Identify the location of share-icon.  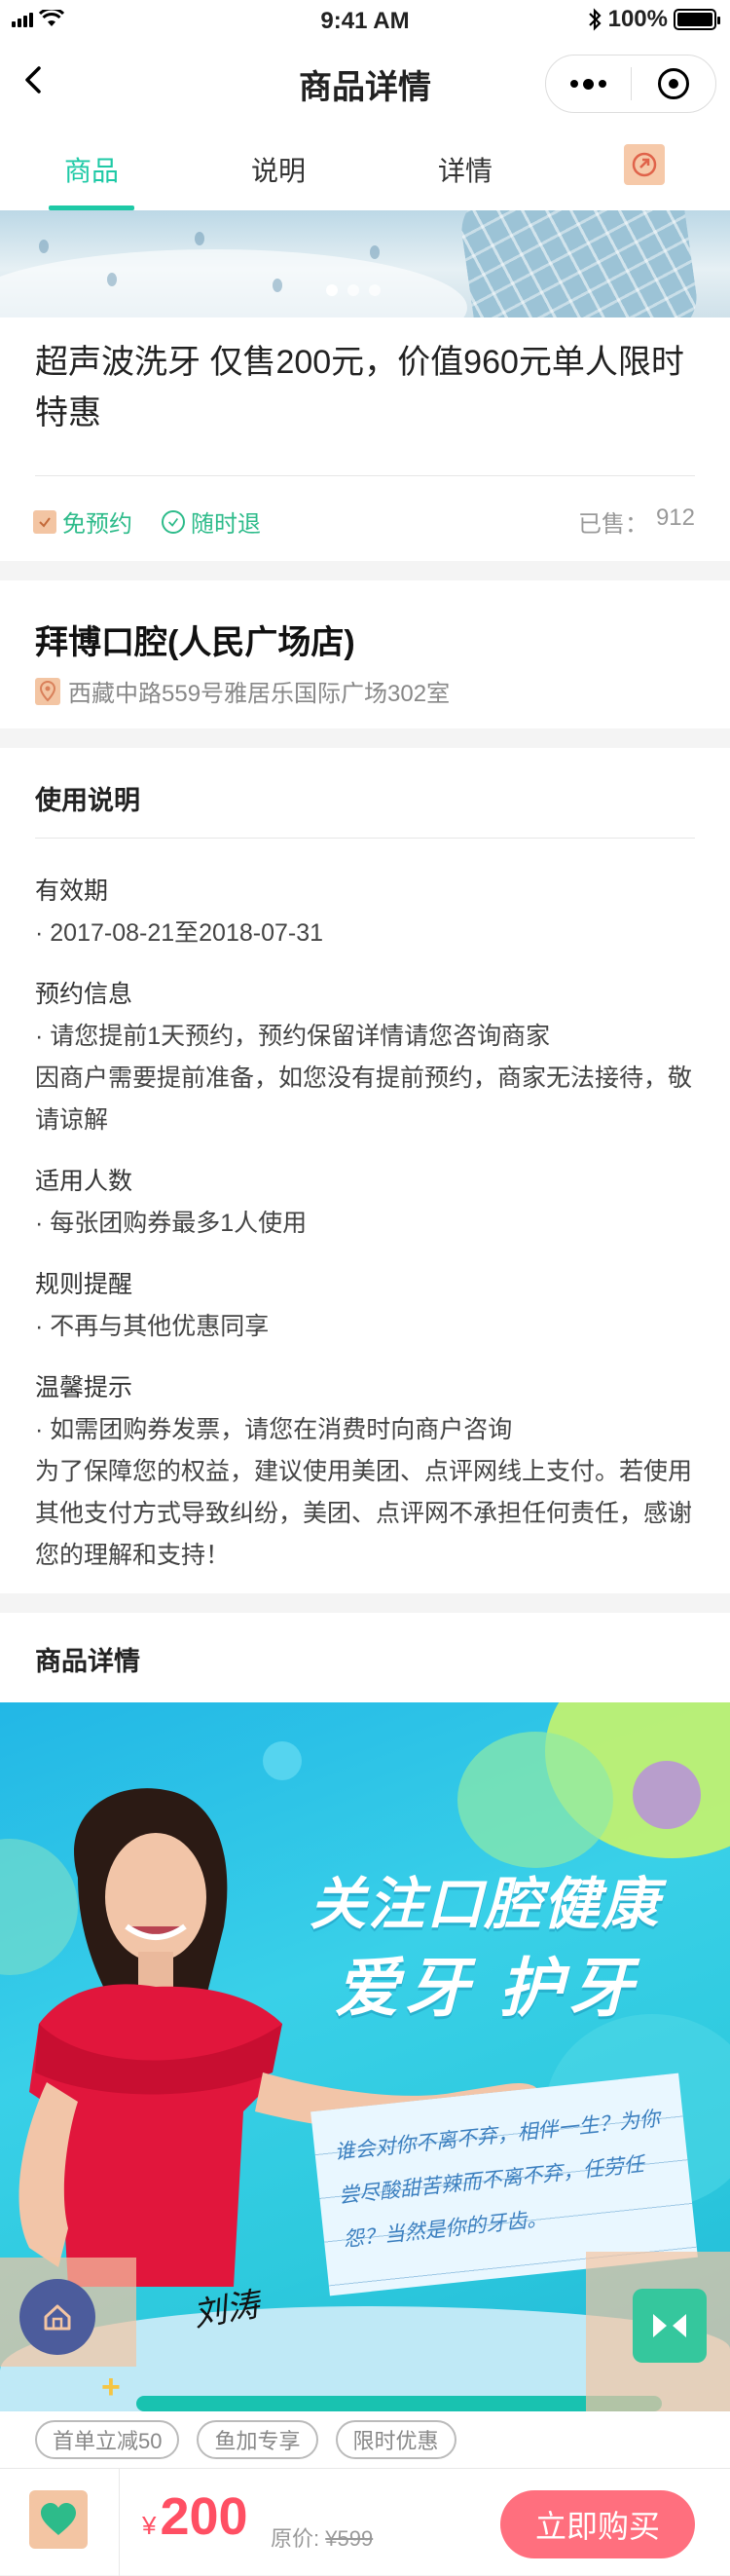
(645, 164).